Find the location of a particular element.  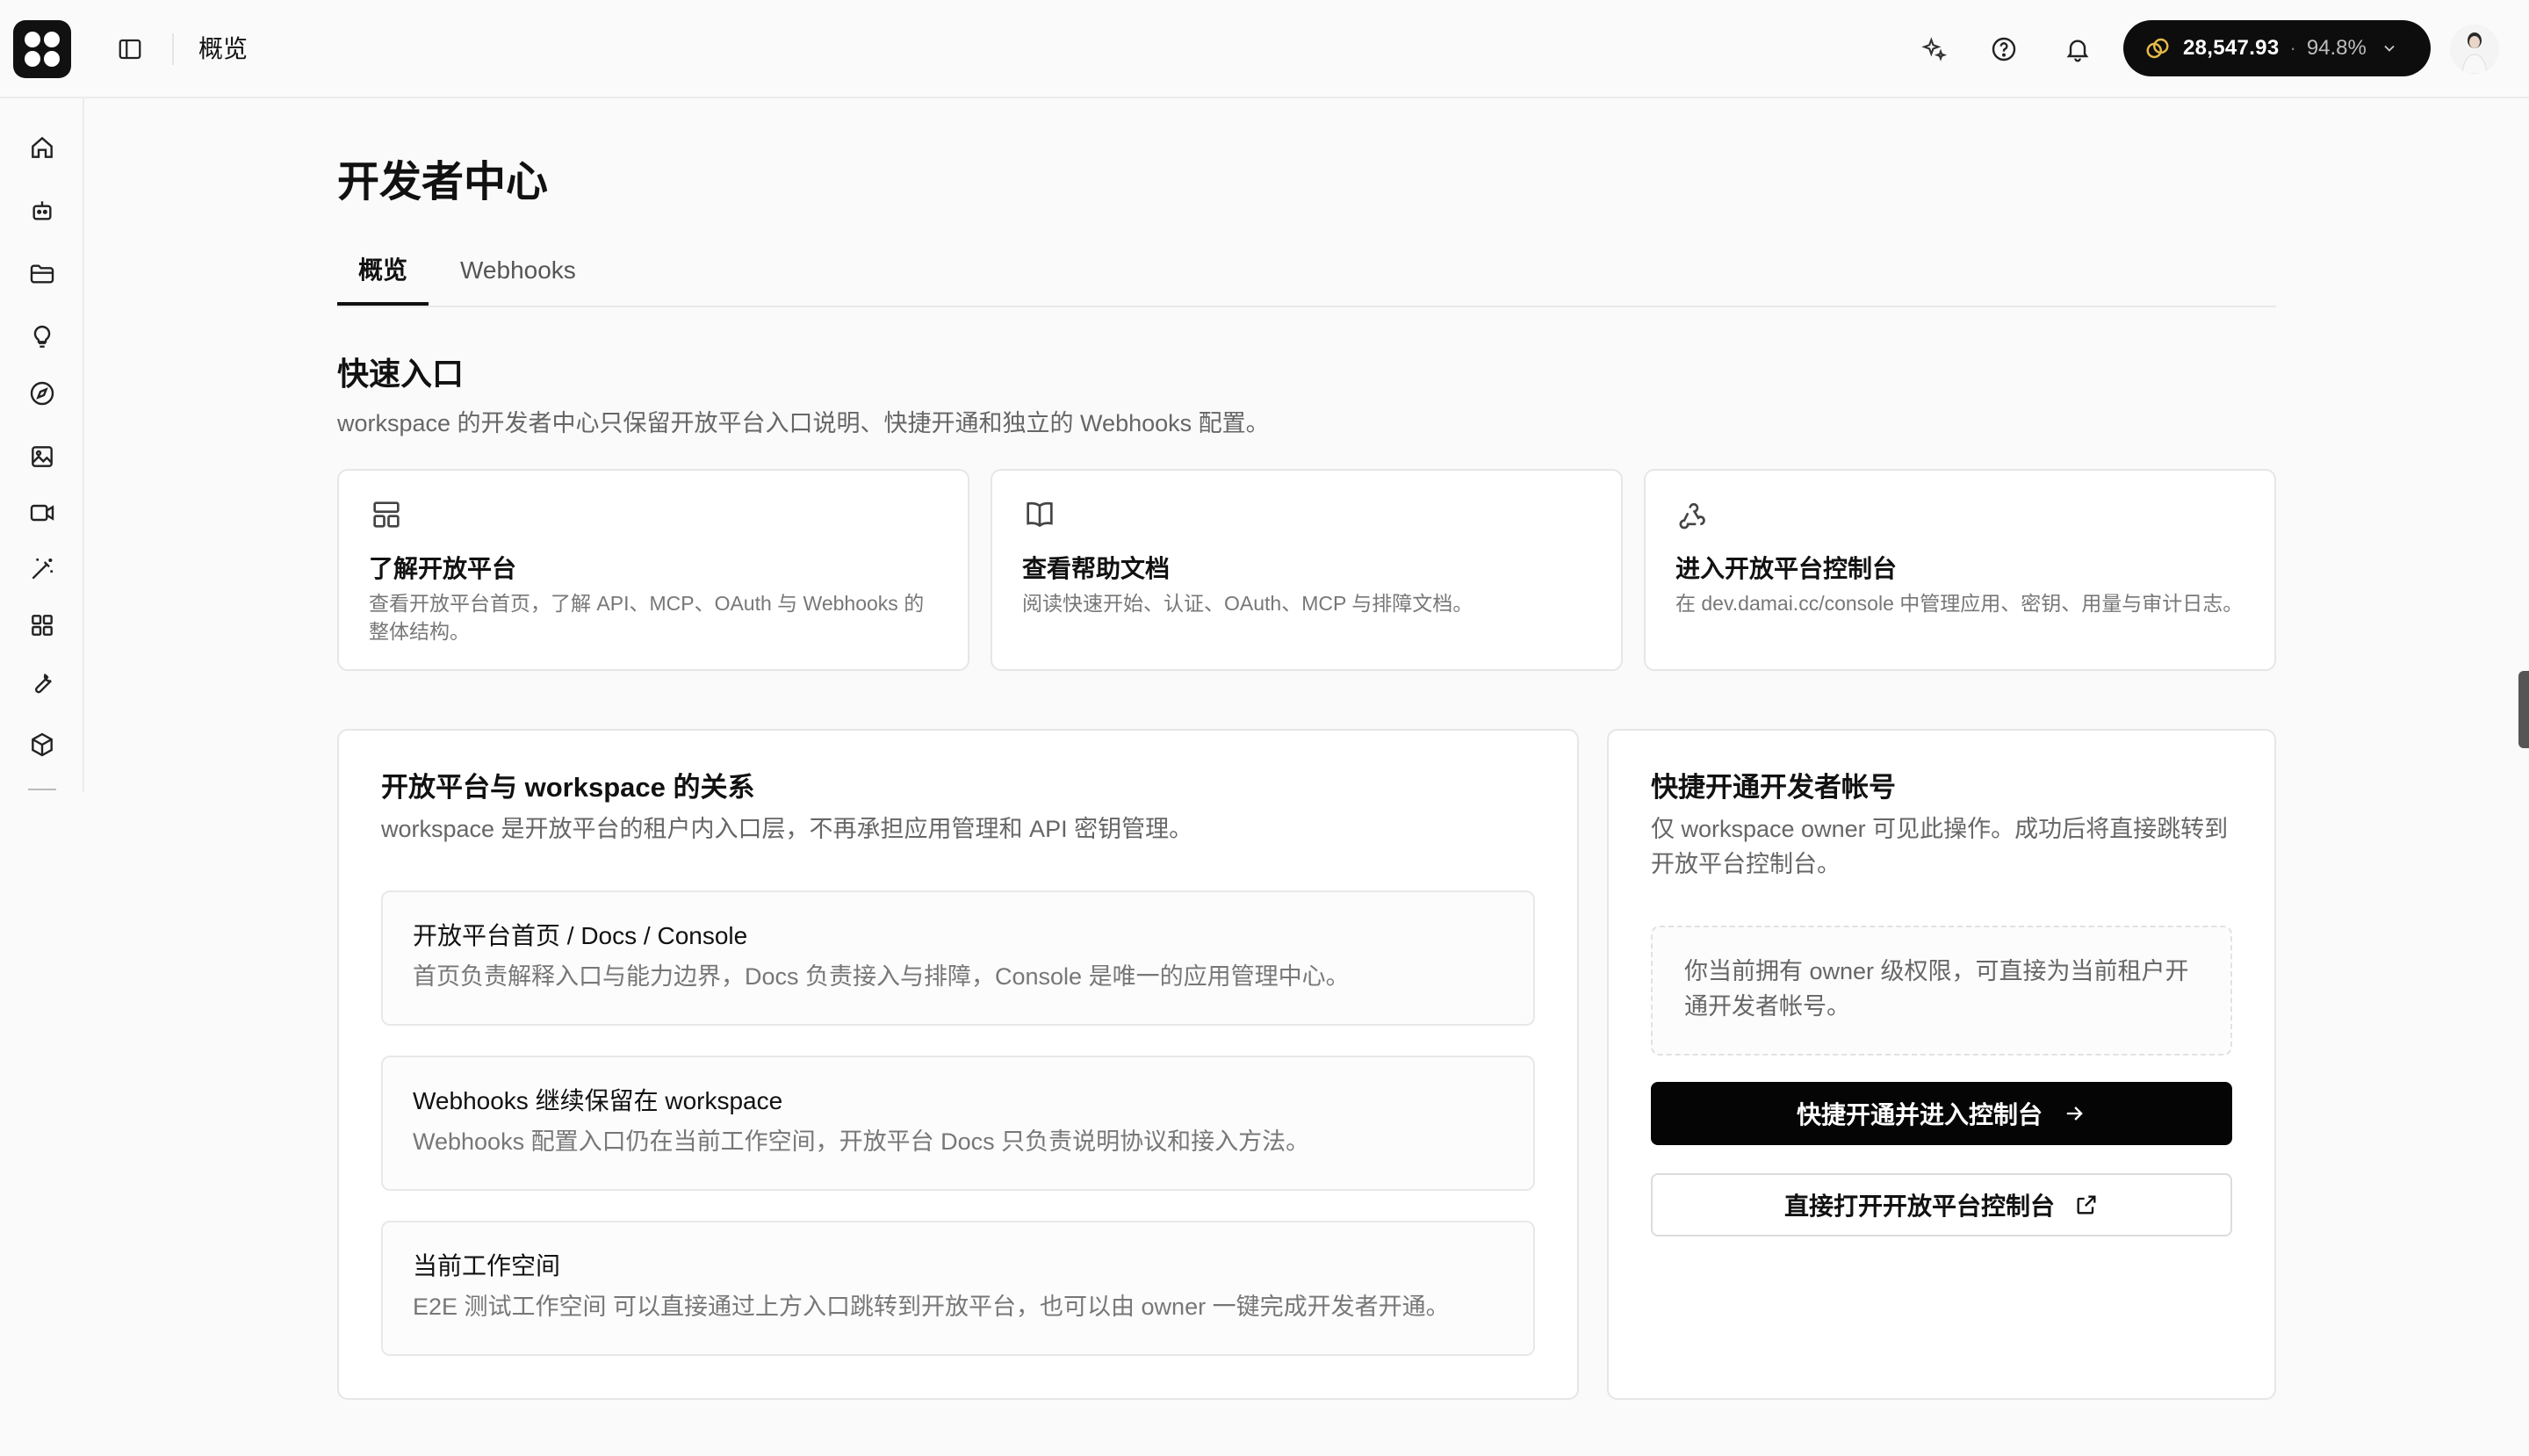

scrollbar-thumb is located at coordinates (2523, 709).